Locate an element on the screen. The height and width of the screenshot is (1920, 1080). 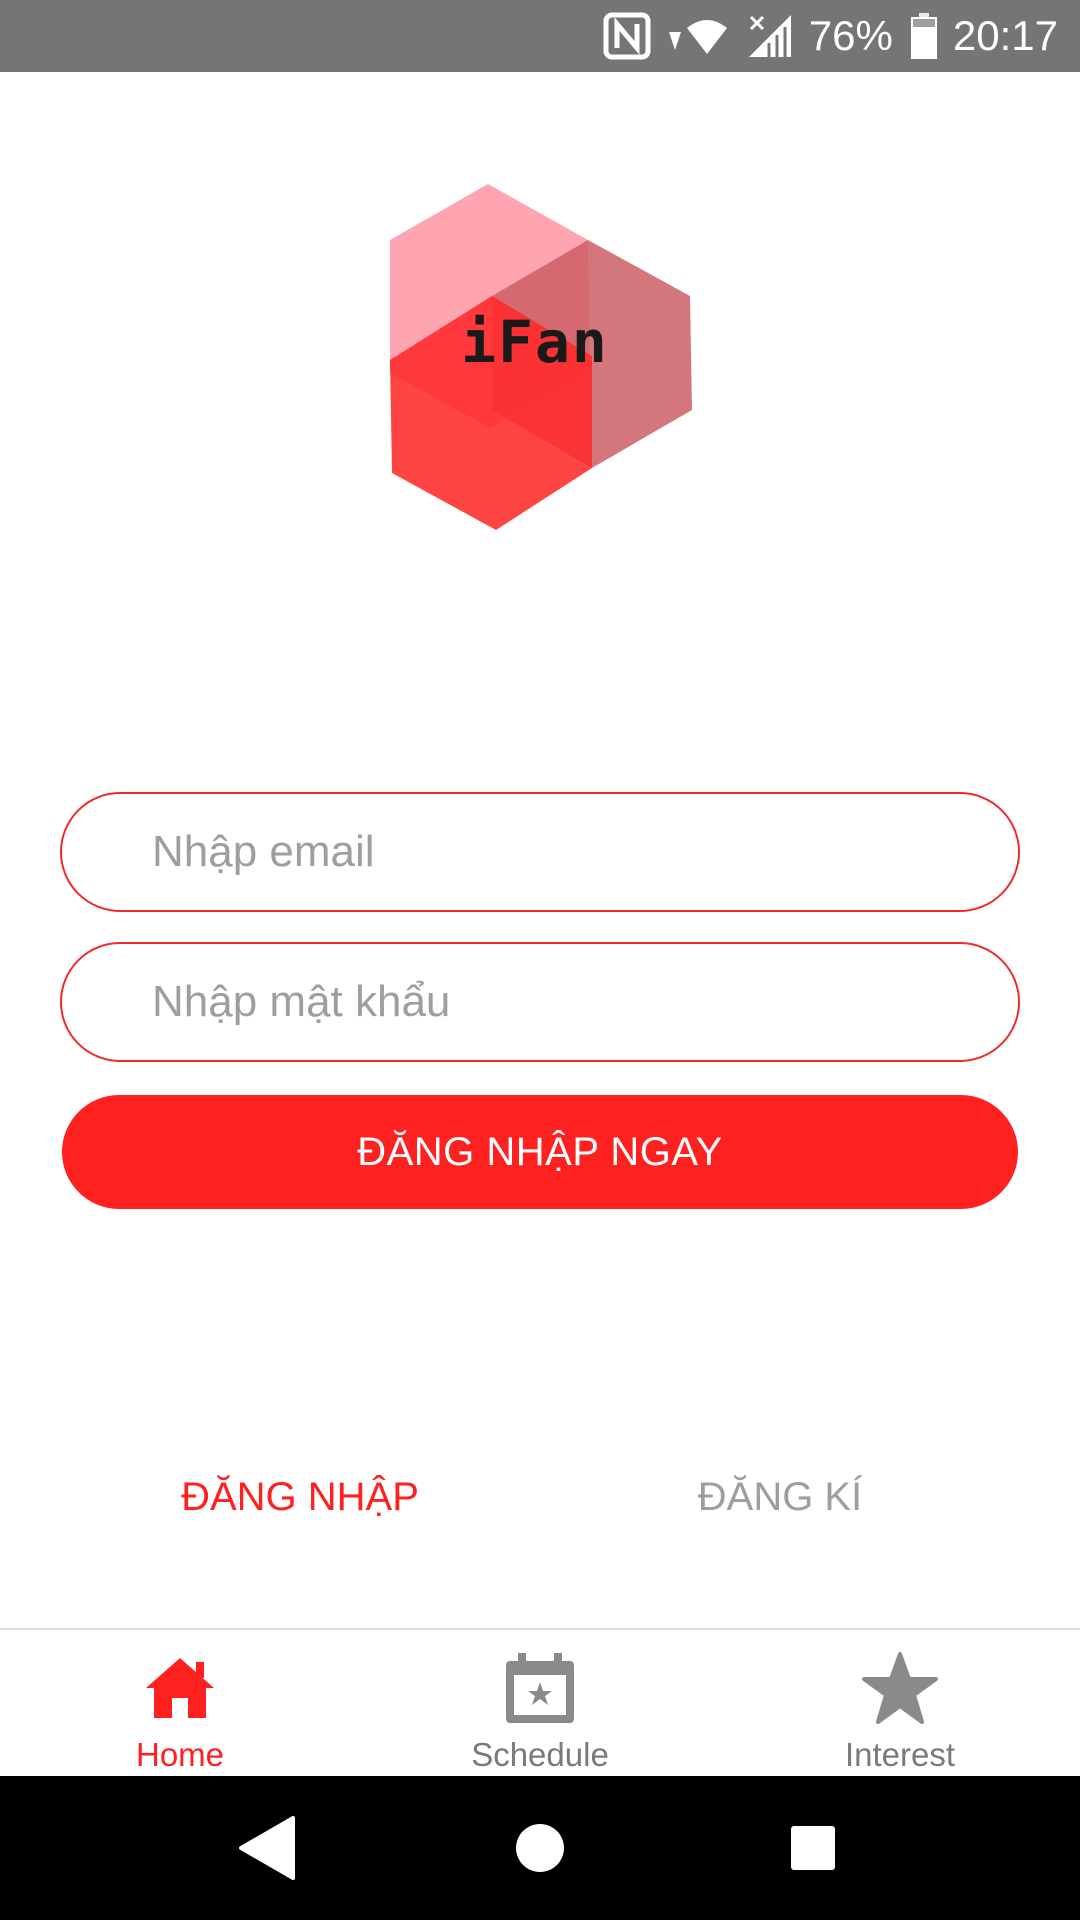
tab-login: ĐĂNG NHẬP is located at coordinates (300, 1497).